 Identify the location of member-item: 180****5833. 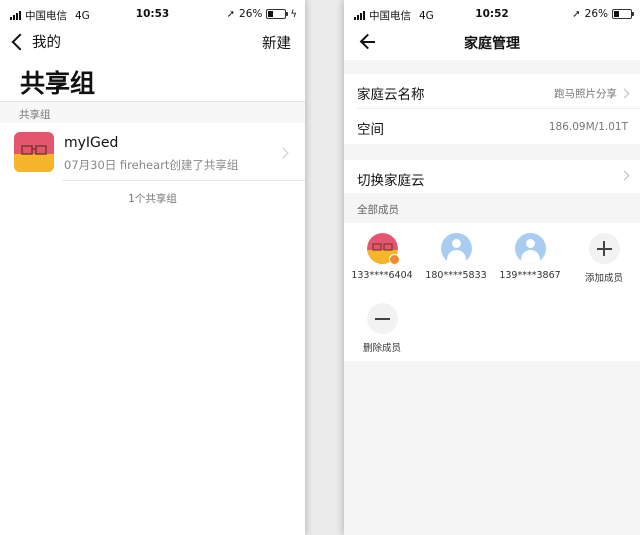
(456, 257).